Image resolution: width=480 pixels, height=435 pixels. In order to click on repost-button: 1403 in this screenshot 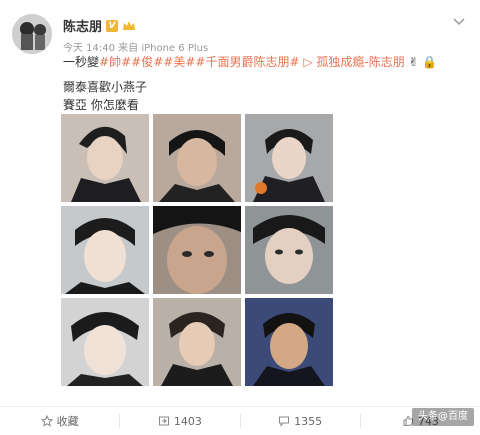, I will do `click(179, 421)`.